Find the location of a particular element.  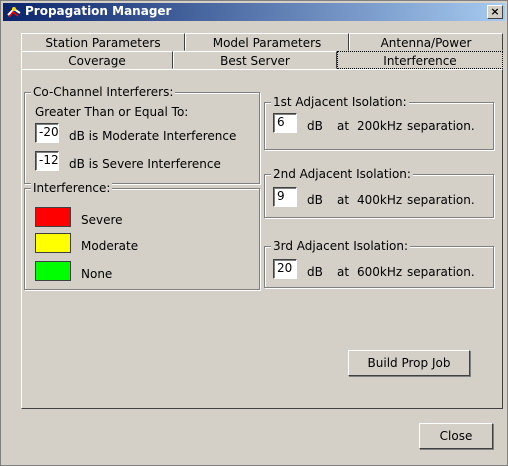

interference-legend-title: Interference: is located at coordinates (72, 188).